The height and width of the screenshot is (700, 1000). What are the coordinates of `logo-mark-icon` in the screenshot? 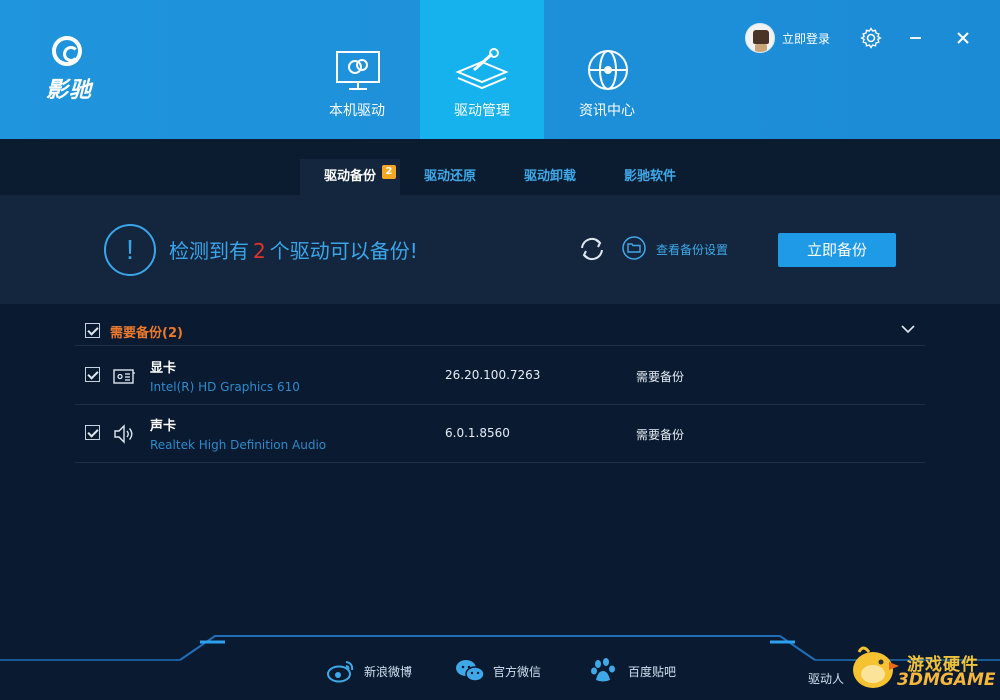 It's located at (67, 51).